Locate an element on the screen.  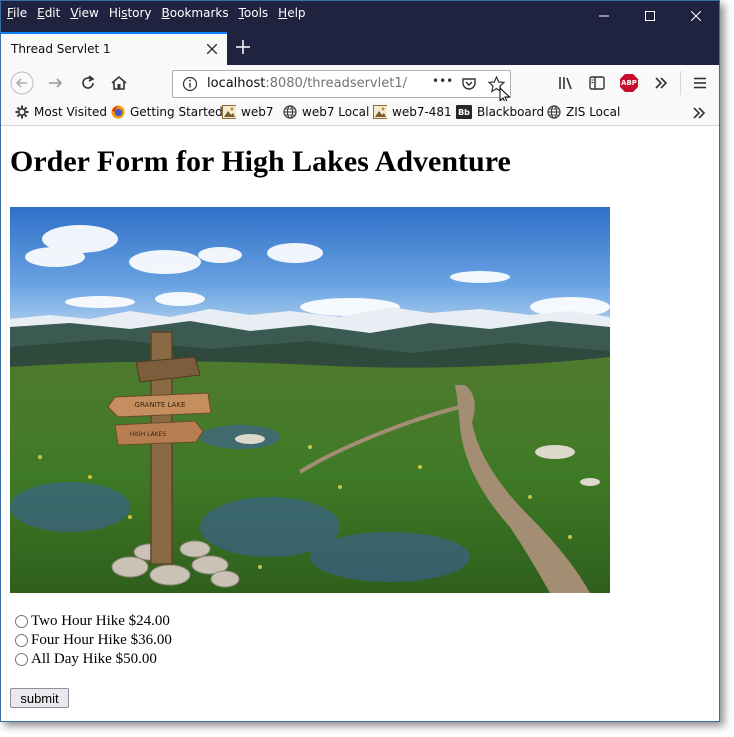
firefox-icon is located at coordinates (118, 112).